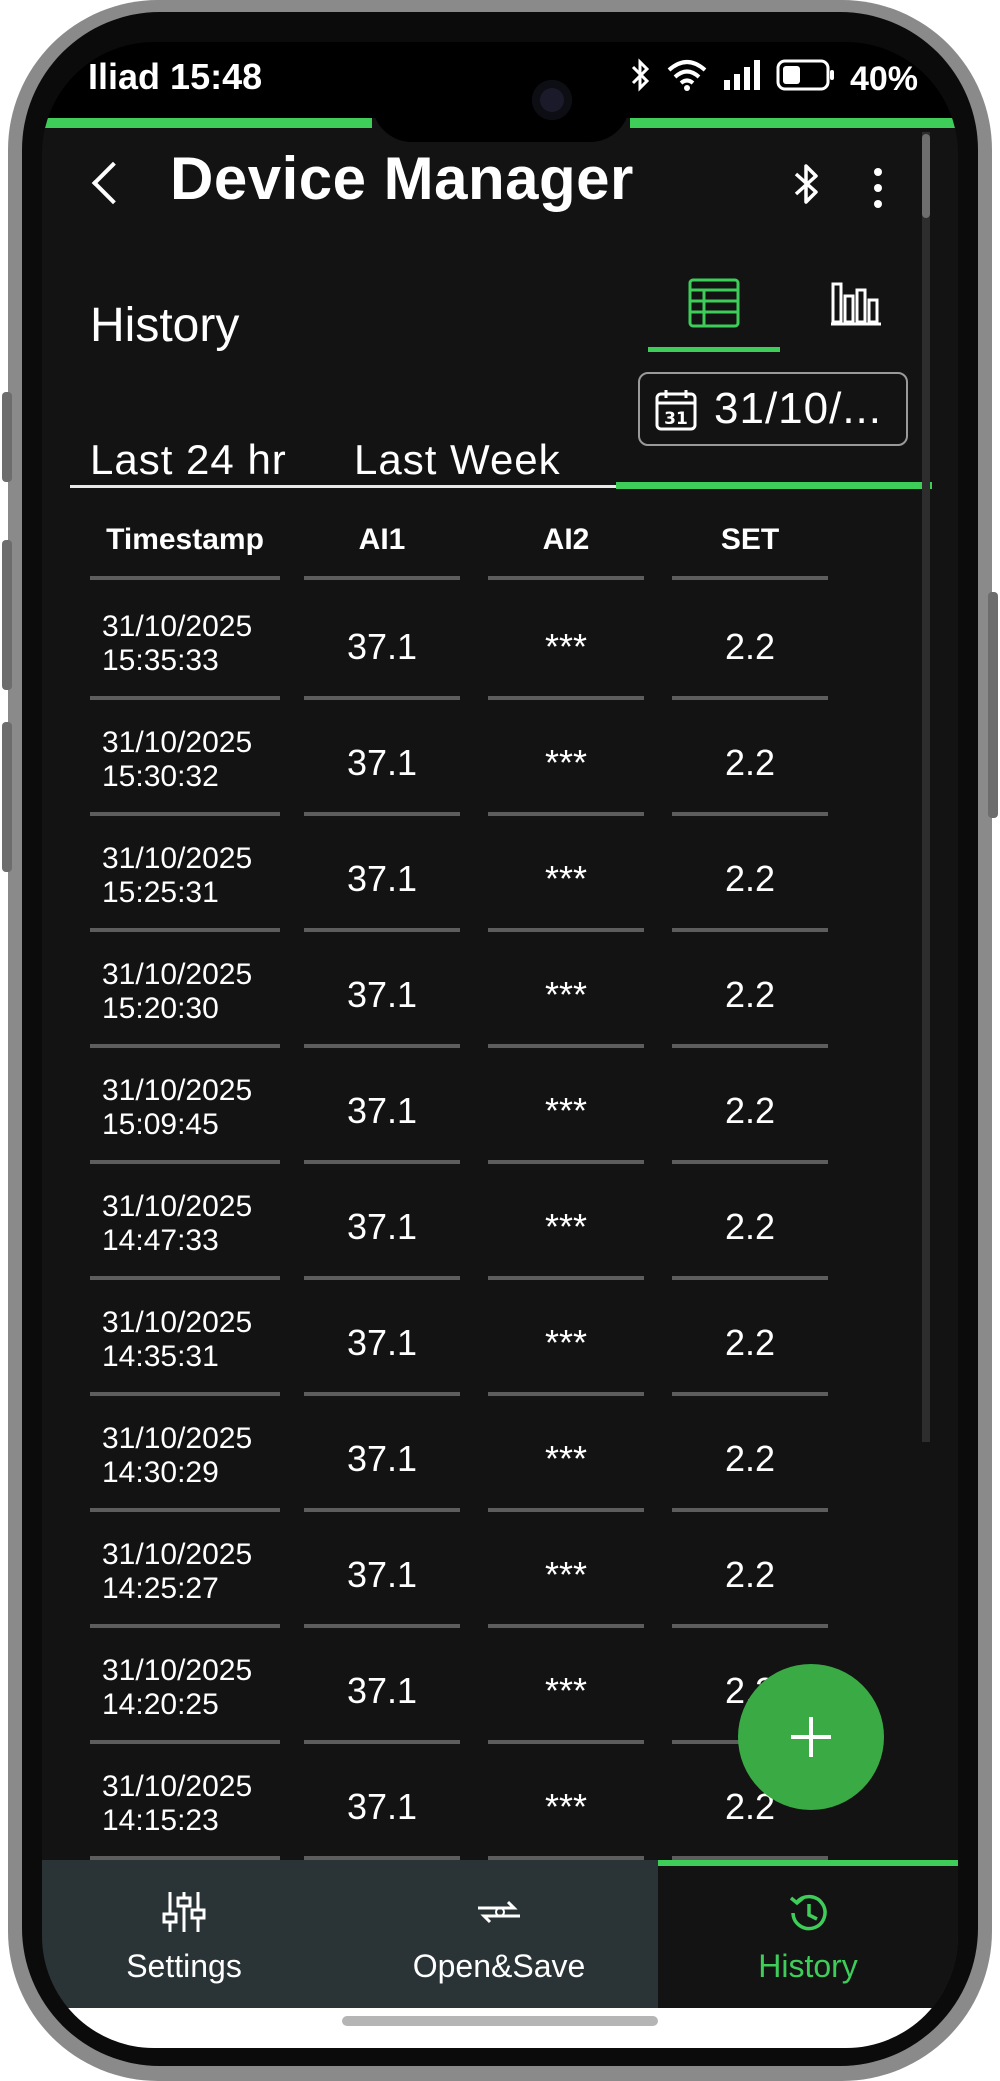 Image resolution: width=1000 pixels, height=2081 pixels. I want to click on cell-timestamp: 31/10/2025 15:09:45, so click(177, 1108).